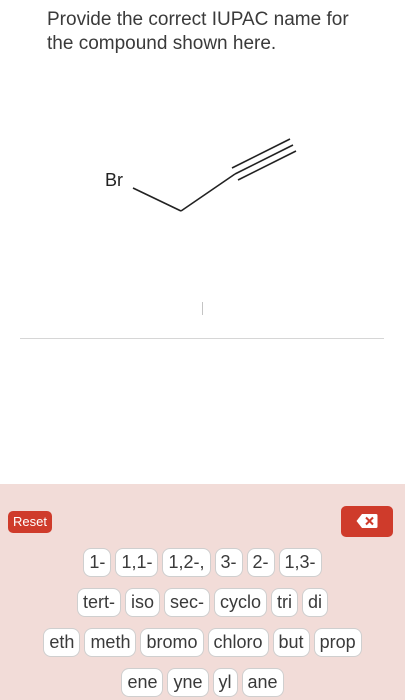 The image size is (405, 700). I want to click on key-sec: sec-, so click(186, 602).